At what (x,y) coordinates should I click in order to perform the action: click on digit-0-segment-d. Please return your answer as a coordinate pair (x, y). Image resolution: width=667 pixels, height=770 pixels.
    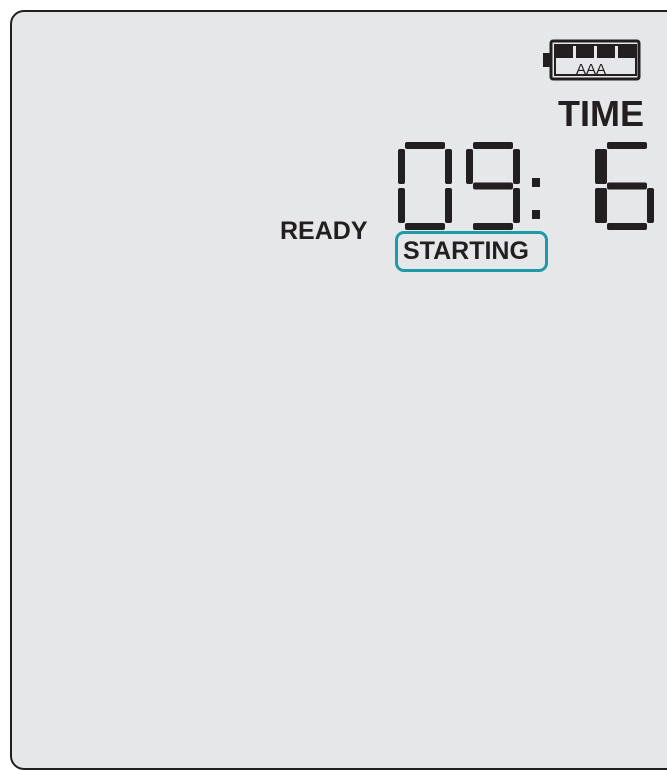
    Looking at the image, I should click on (425, 226).